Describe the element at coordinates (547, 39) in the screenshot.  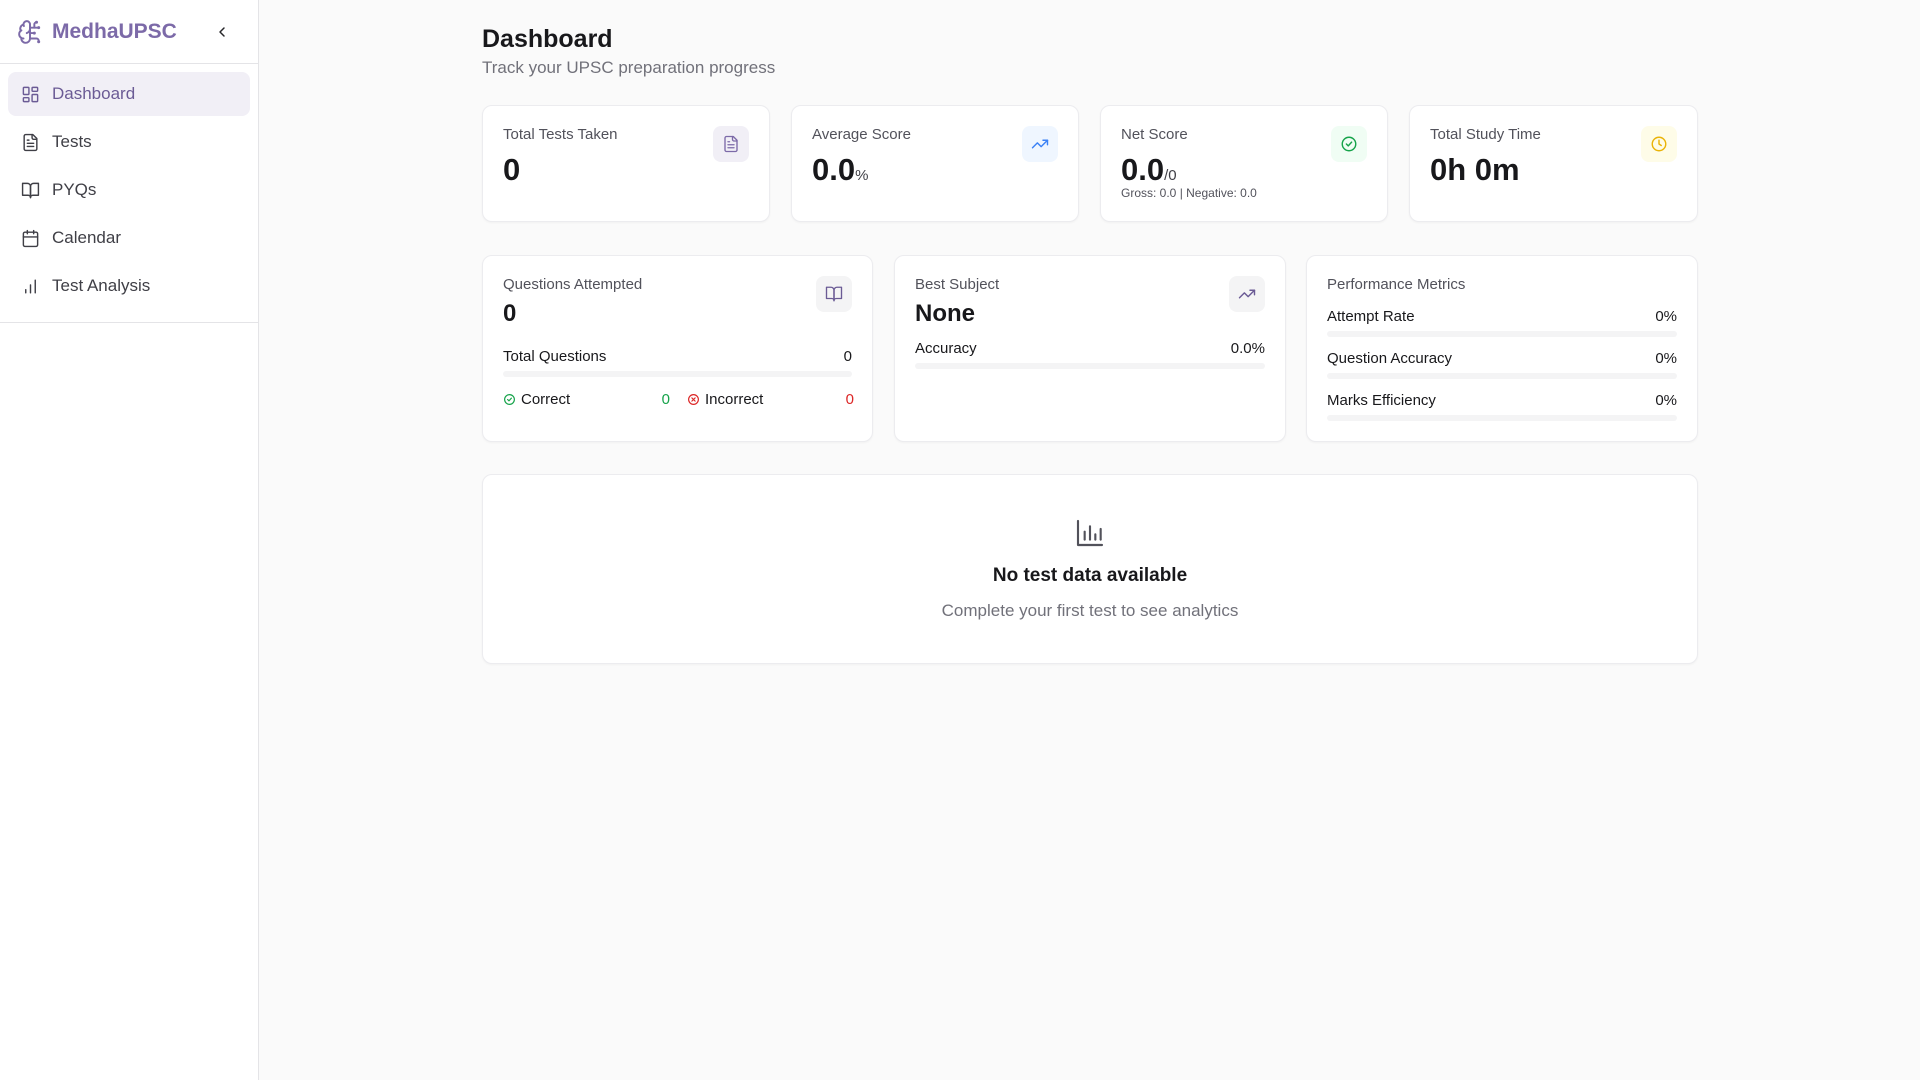
I see `page-title: Dashboard` at that location.